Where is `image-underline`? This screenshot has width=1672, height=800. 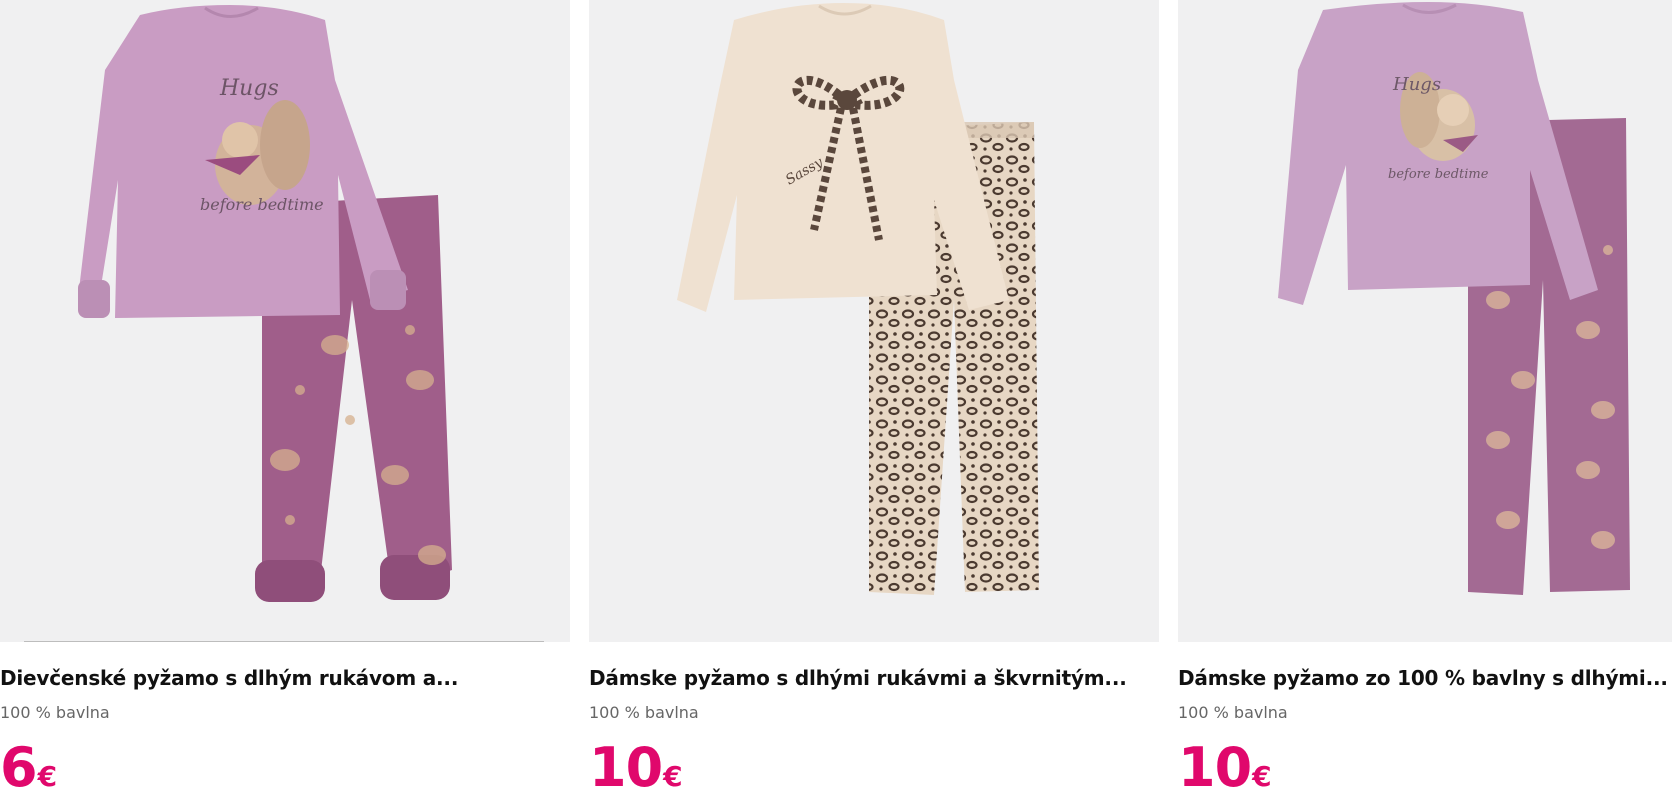 image-underline is located at coordinates (284, 641).